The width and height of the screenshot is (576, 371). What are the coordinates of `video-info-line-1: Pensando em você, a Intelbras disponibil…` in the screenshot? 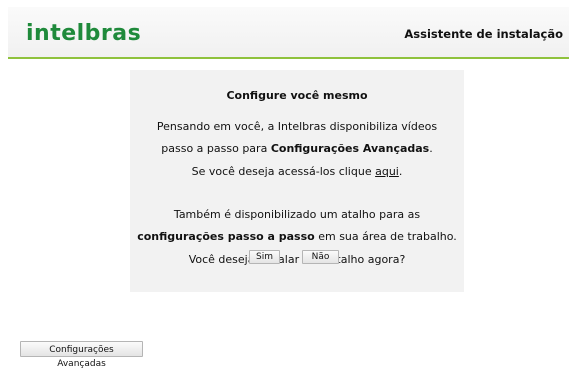 It's located at (297, 126).